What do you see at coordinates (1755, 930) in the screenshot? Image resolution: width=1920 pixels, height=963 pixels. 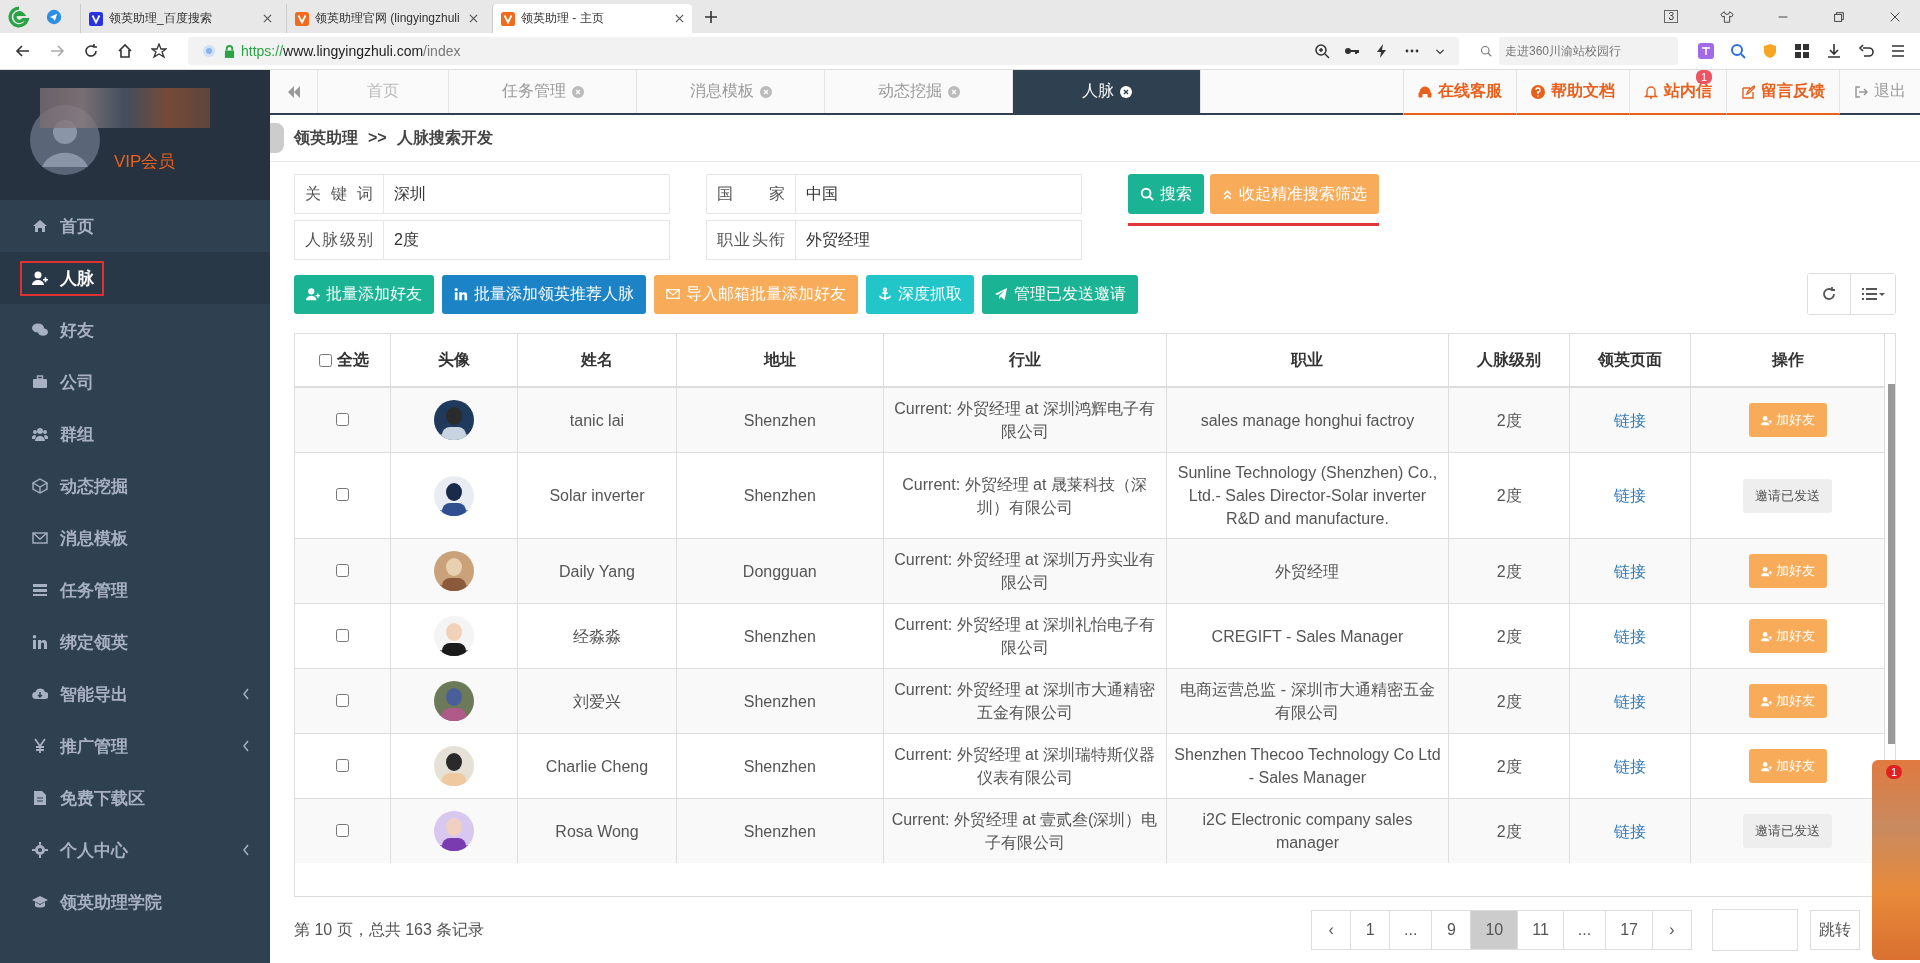 I see `page-number-field` at bounding box center [1755, 930].